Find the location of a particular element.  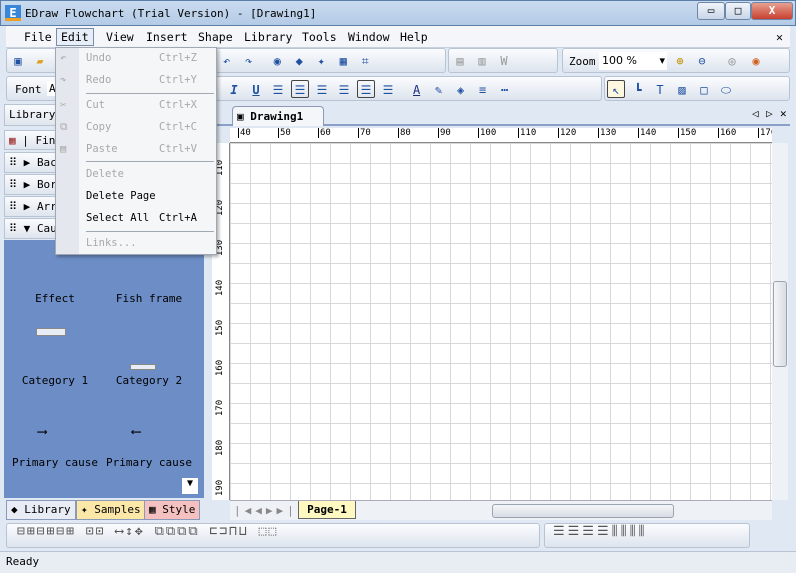

close-button: X is located at coordinates (772, 11).